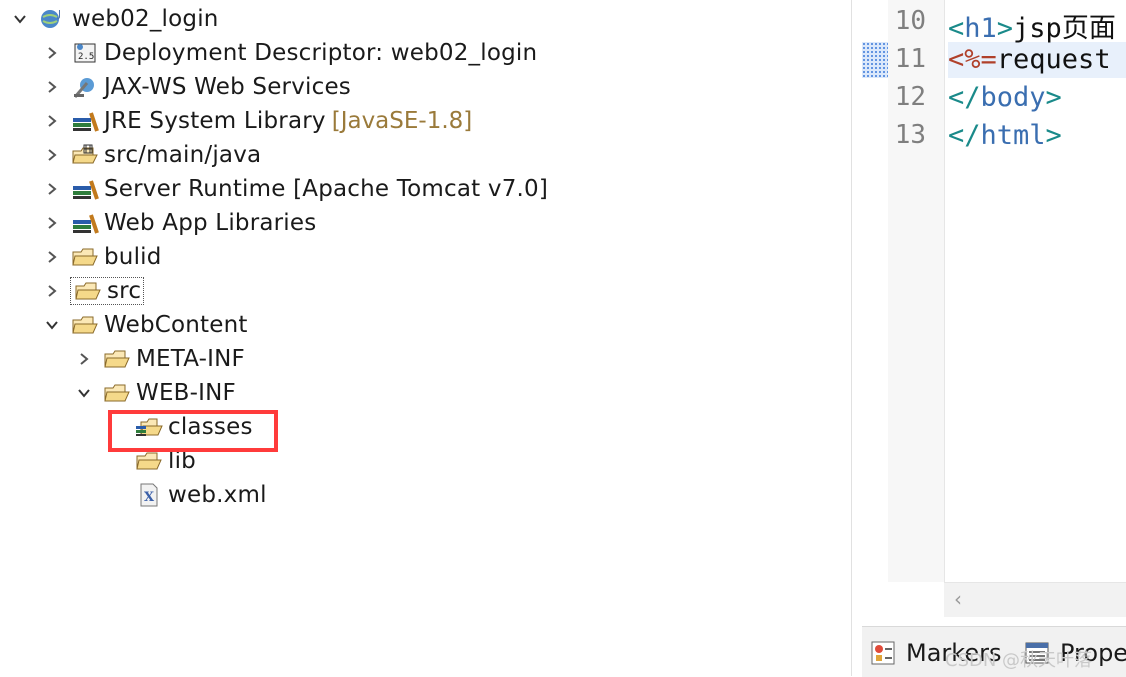  Describe the element at coordinates (321, 53) in the screenshot. I see `tree-item-label: Deployment Descriptor: web02_login` at that location.